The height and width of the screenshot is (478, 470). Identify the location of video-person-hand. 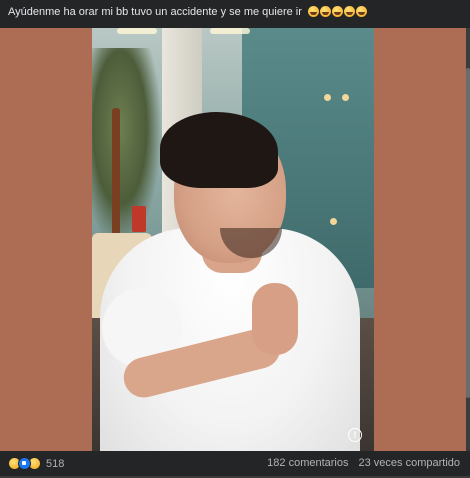
(275, 319).